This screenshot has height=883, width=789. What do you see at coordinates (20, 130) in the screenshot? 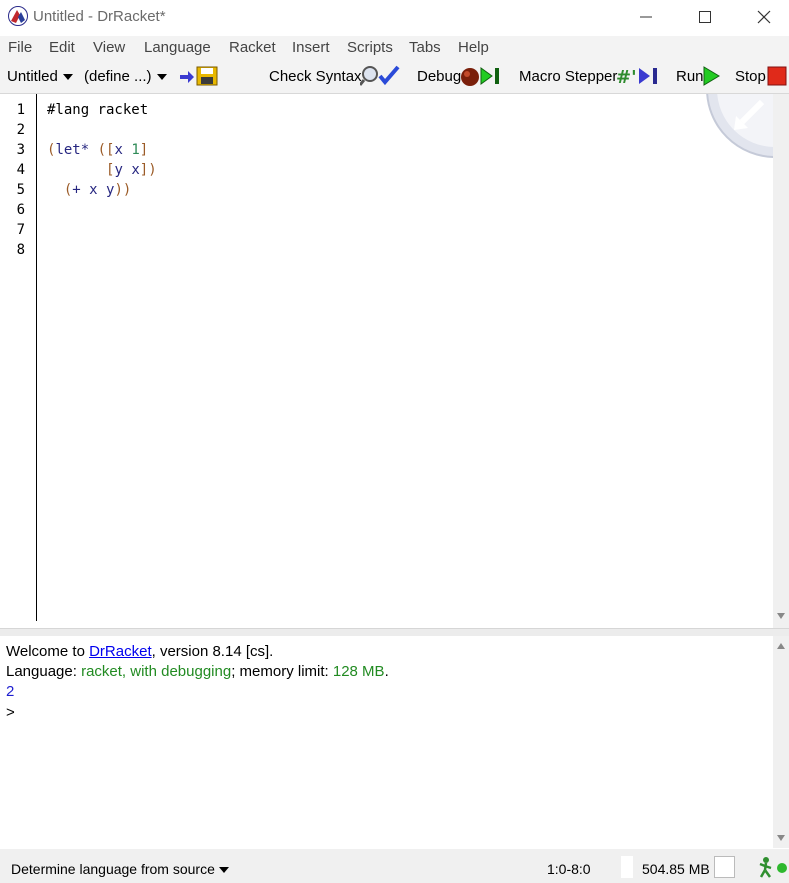
I see `line-number: 2` at bounding box center [20, 130].